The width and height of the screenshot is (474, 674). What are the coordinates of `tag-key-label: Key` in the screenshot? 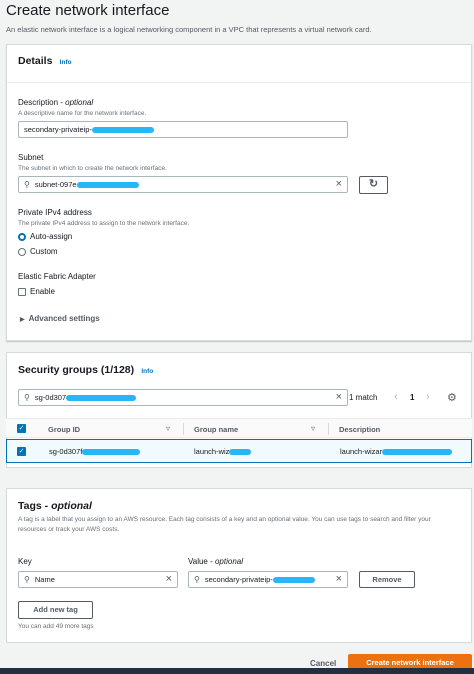 It's located at (25, 561).